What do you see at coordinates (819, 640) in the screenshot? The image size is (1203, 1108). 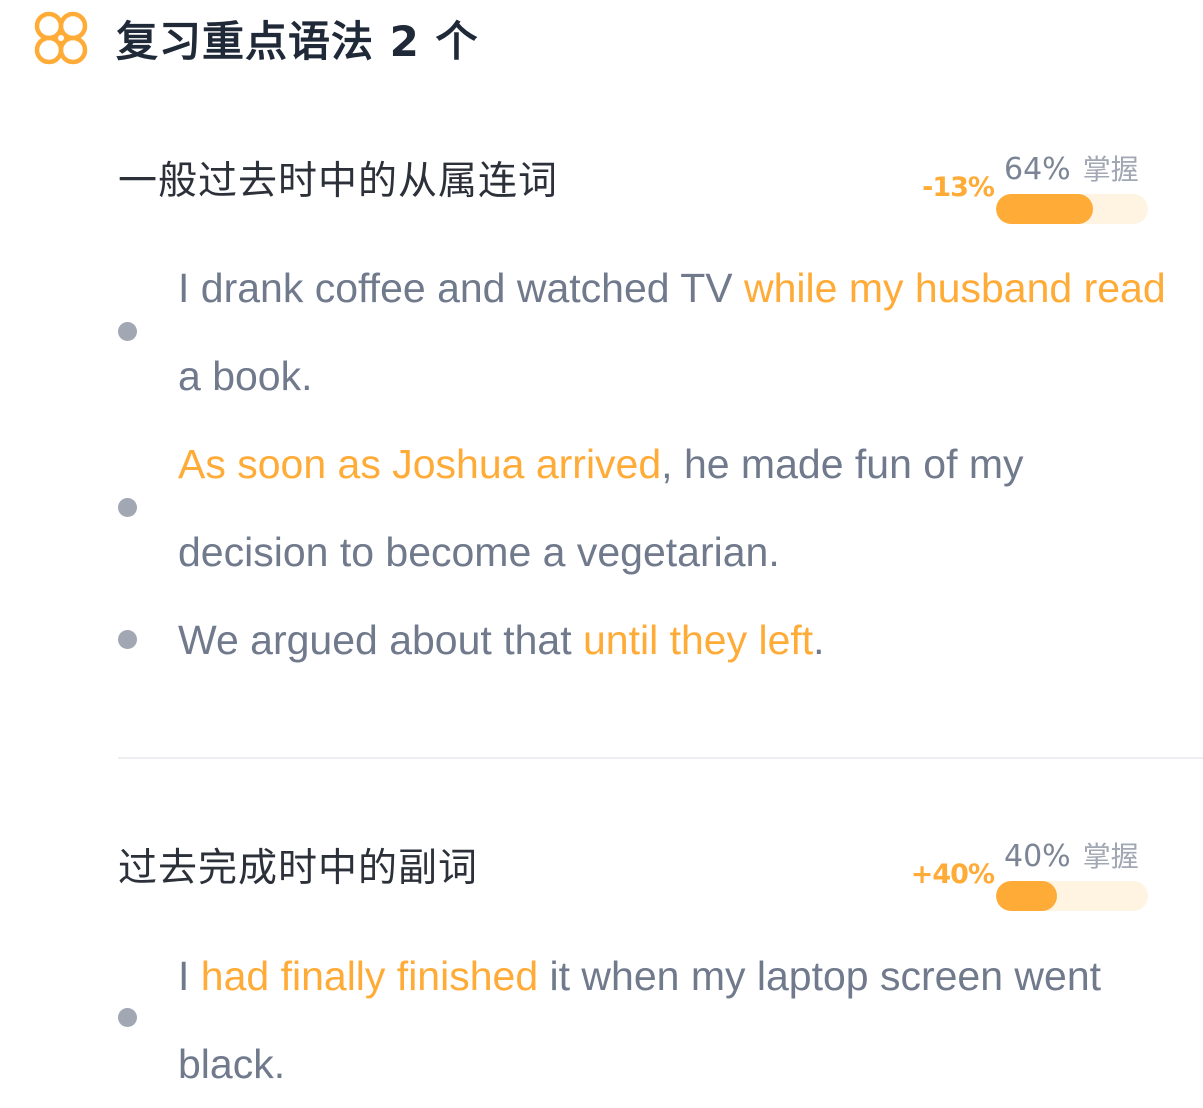 I see `sentence-text: .` at bounding box center [819, 640].